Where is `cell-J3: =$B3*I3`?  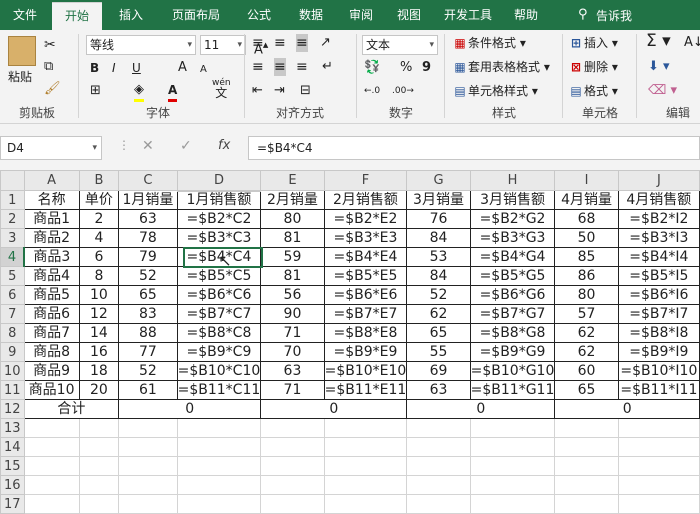 cell-J3: =$B3*I3 is located at coordinates (658, 238).